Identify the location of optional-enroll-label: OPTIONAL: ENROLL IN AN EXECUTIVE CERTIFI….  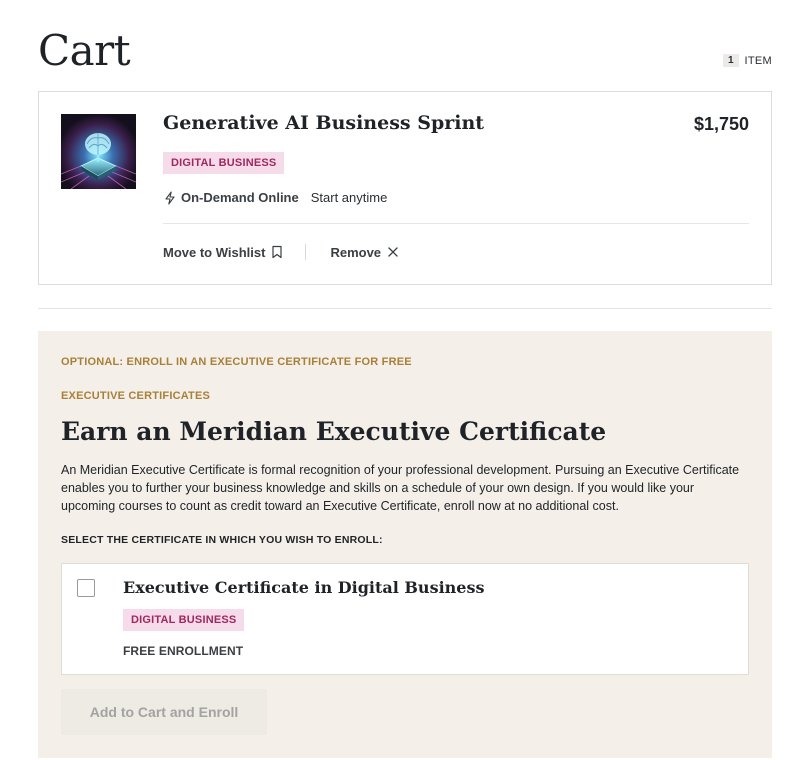
(236, 362).